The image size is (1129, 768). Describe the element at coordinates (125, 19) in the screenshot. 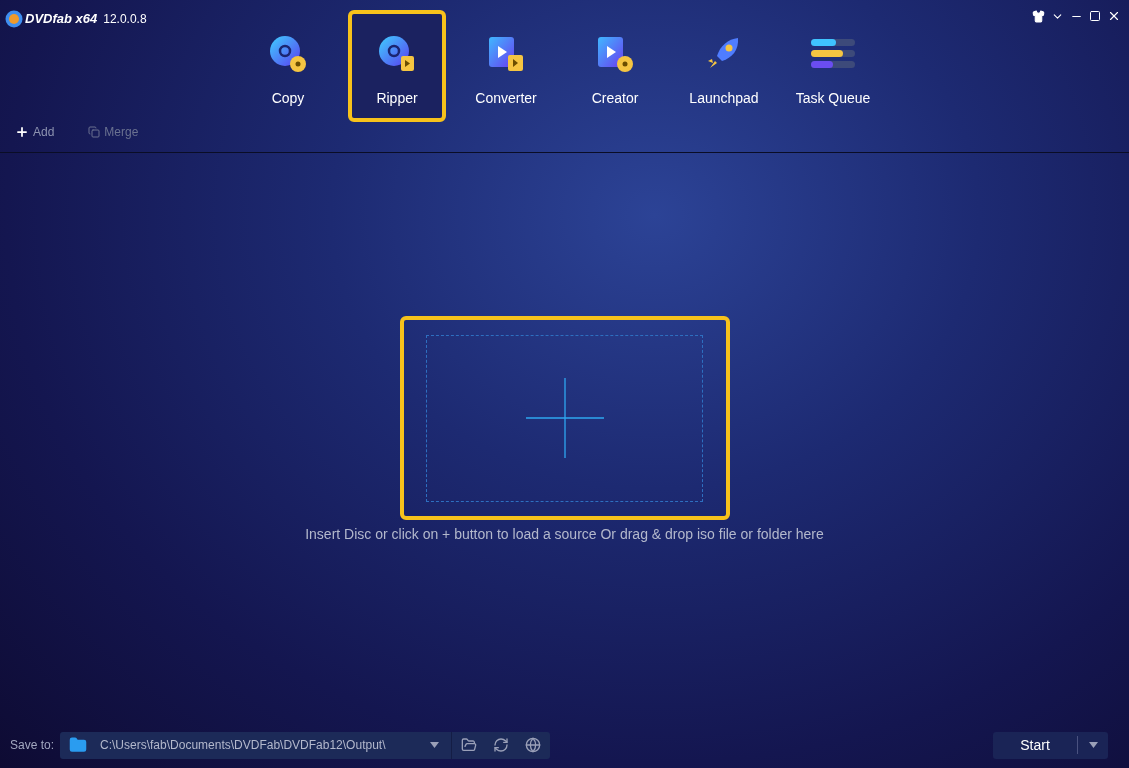

I see `app-version: 12.0.0.8` at that location.